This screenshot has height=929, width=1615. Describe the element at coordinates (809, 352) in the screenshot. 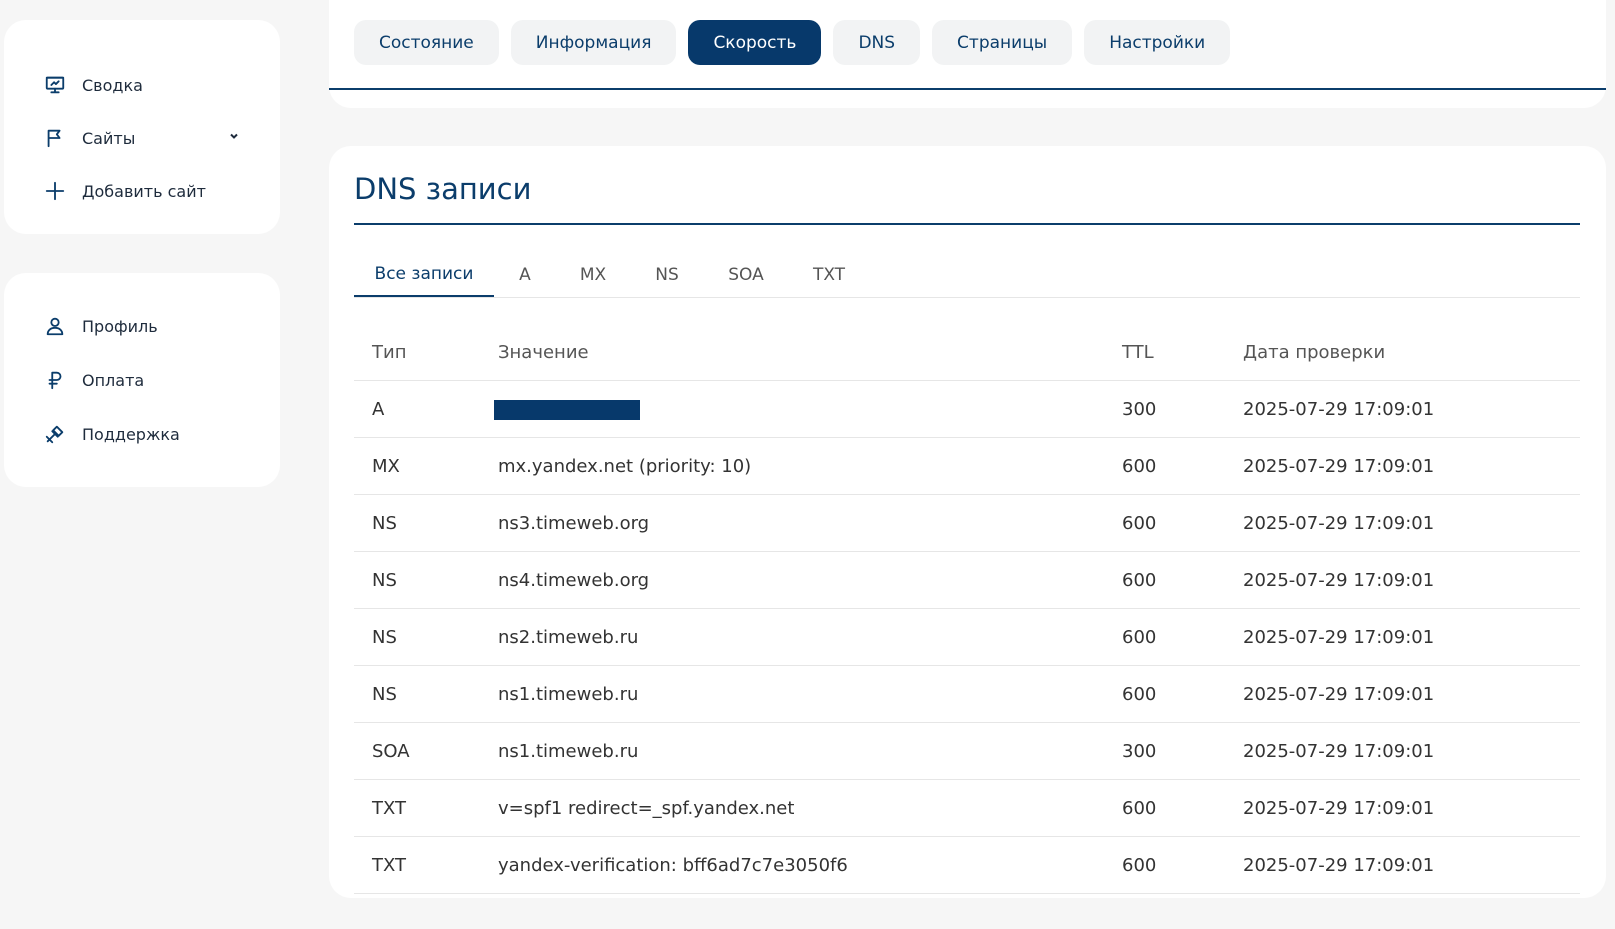

I see `column-header-value: Значение` at that location.